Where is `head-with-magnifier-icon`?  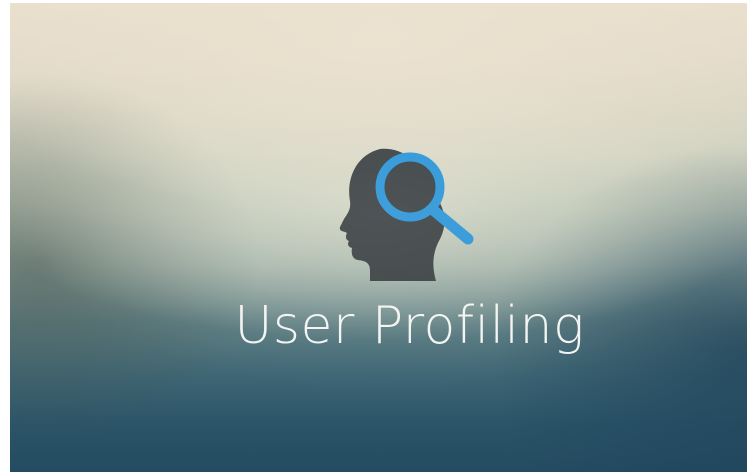 head-with-magnifier-icon is located at coordinates (406, 214).